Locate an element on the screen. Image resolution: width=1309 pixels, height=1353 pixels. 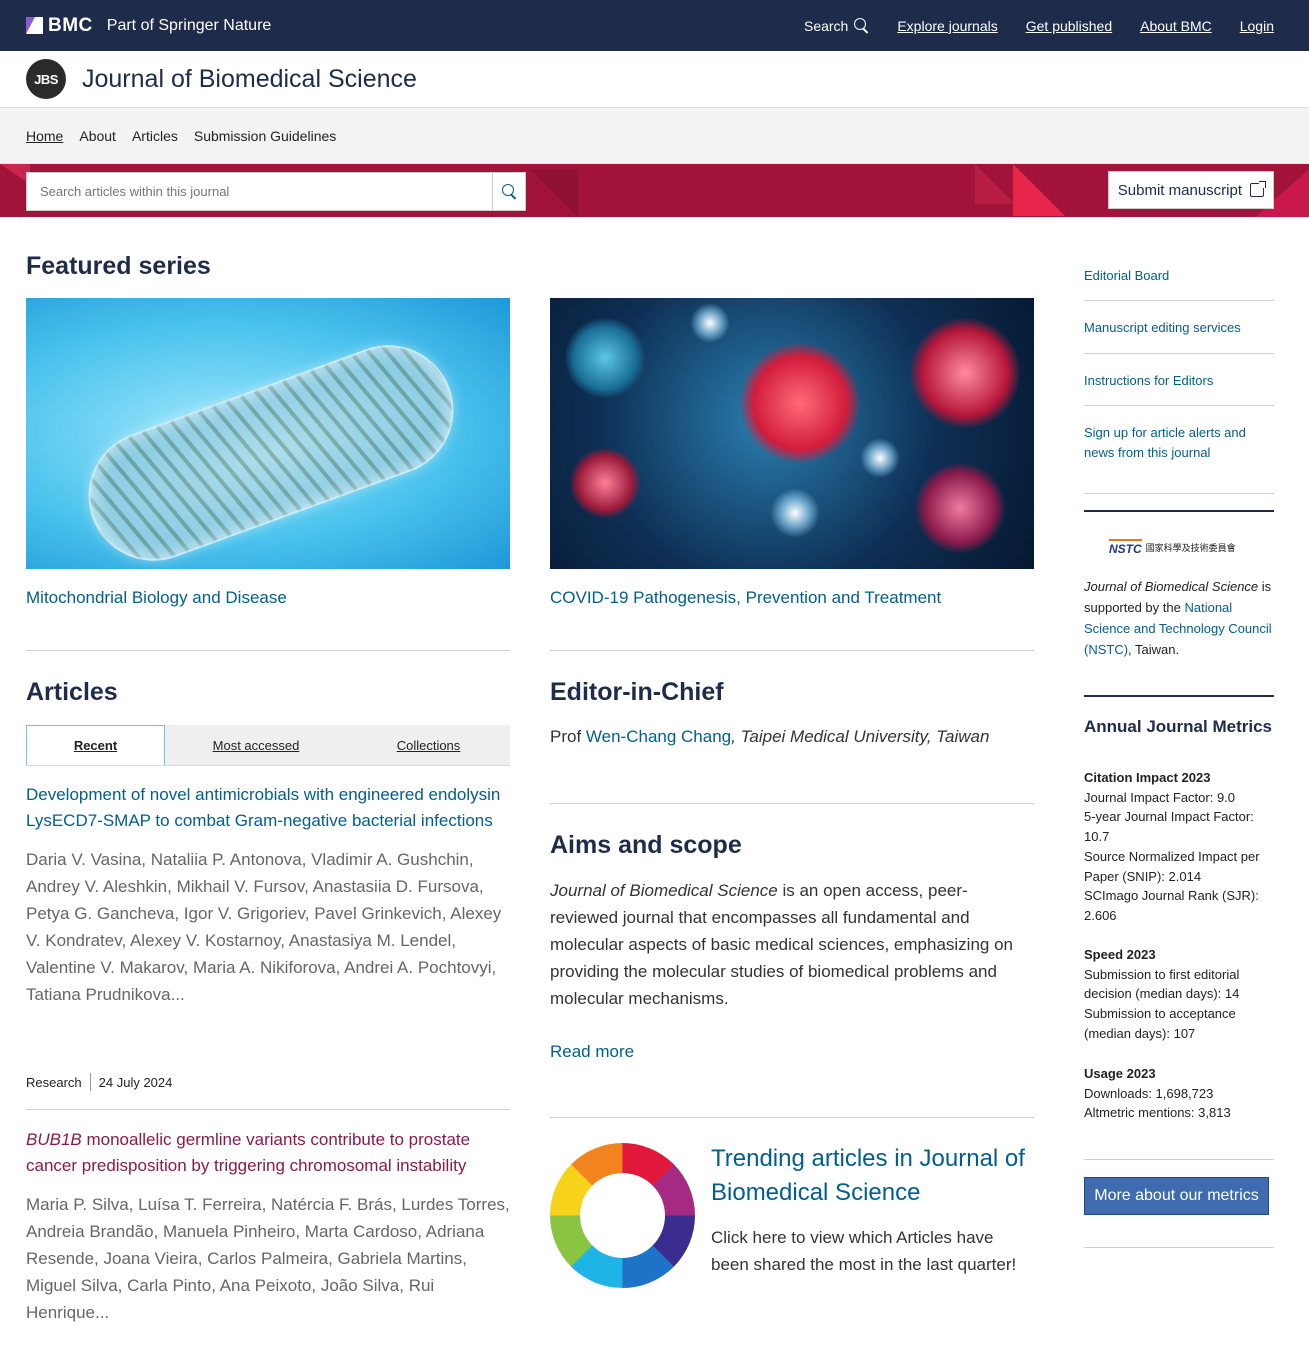
editorial-board-link: Editorial Board is located at coordinates (1126, 276).